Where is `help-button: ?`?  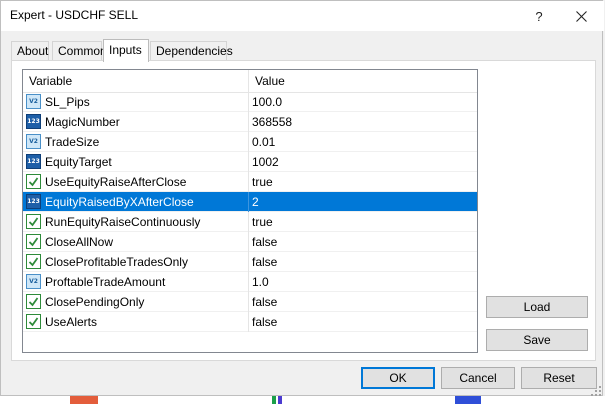 help-button: ? is located at coordinates (539, 16).